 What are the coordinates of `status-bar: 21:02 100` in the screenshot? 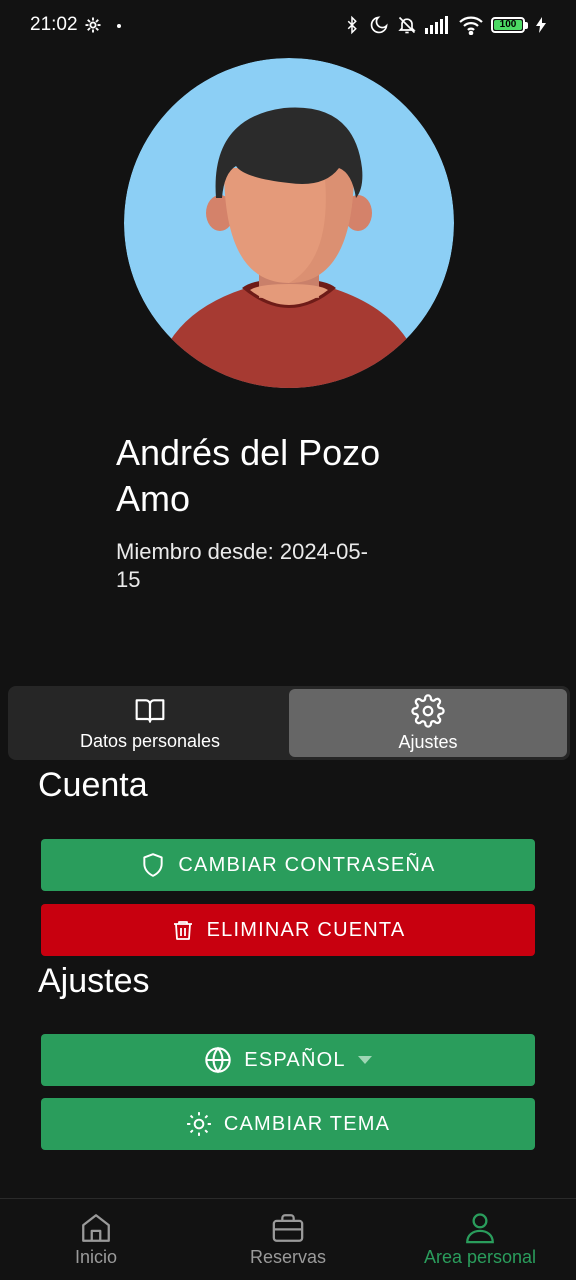 It's located at (288, 27).